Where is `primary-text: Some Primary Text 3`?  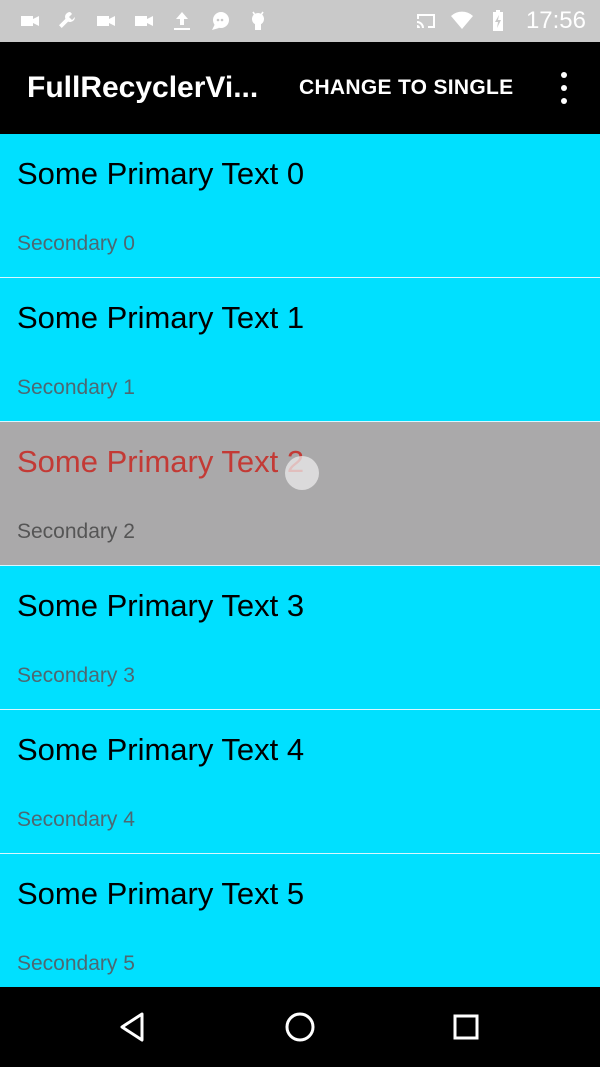 primary-text: Some Primary Text 3 is located at coordinates (161, 605).